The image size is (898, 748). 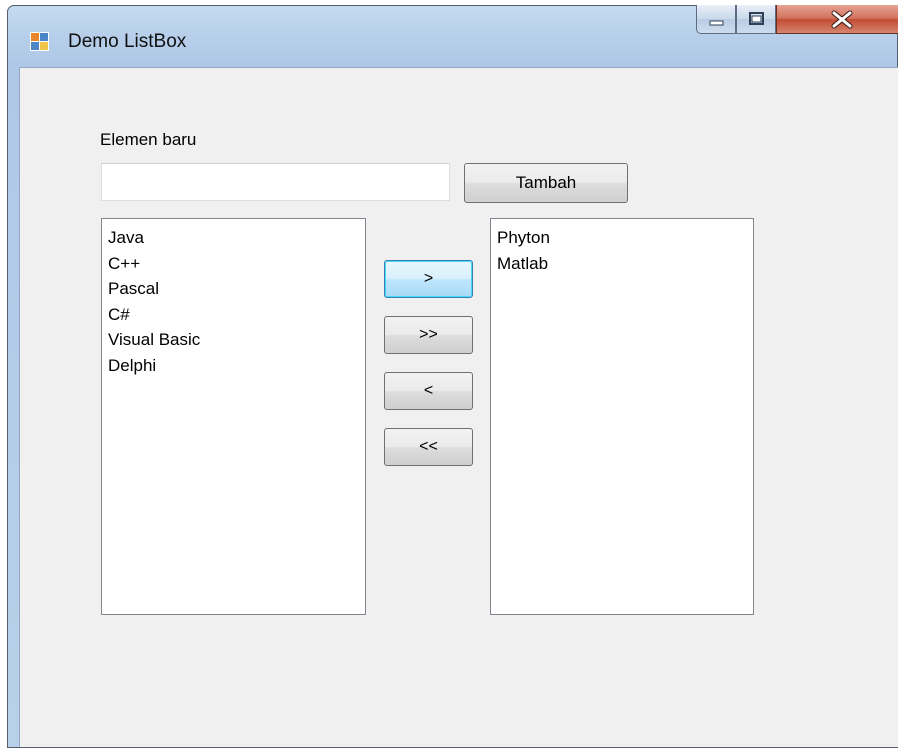 I want to click on close-button, so click(x=837, y=19).